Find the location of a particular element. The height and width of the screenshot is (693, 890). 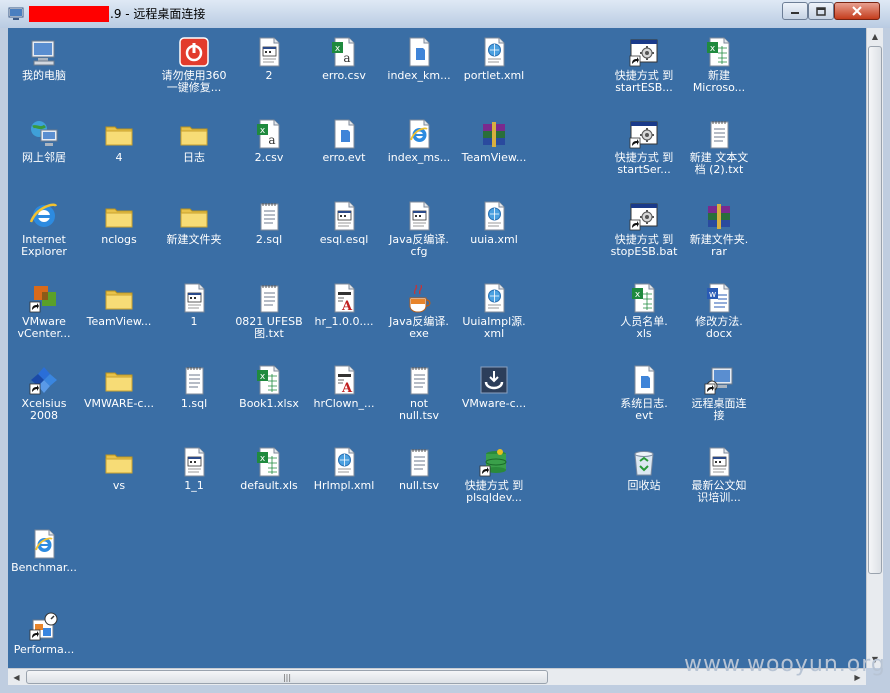

desktop-icon-label: 我的电脑 is located at coordinates (44, 75).